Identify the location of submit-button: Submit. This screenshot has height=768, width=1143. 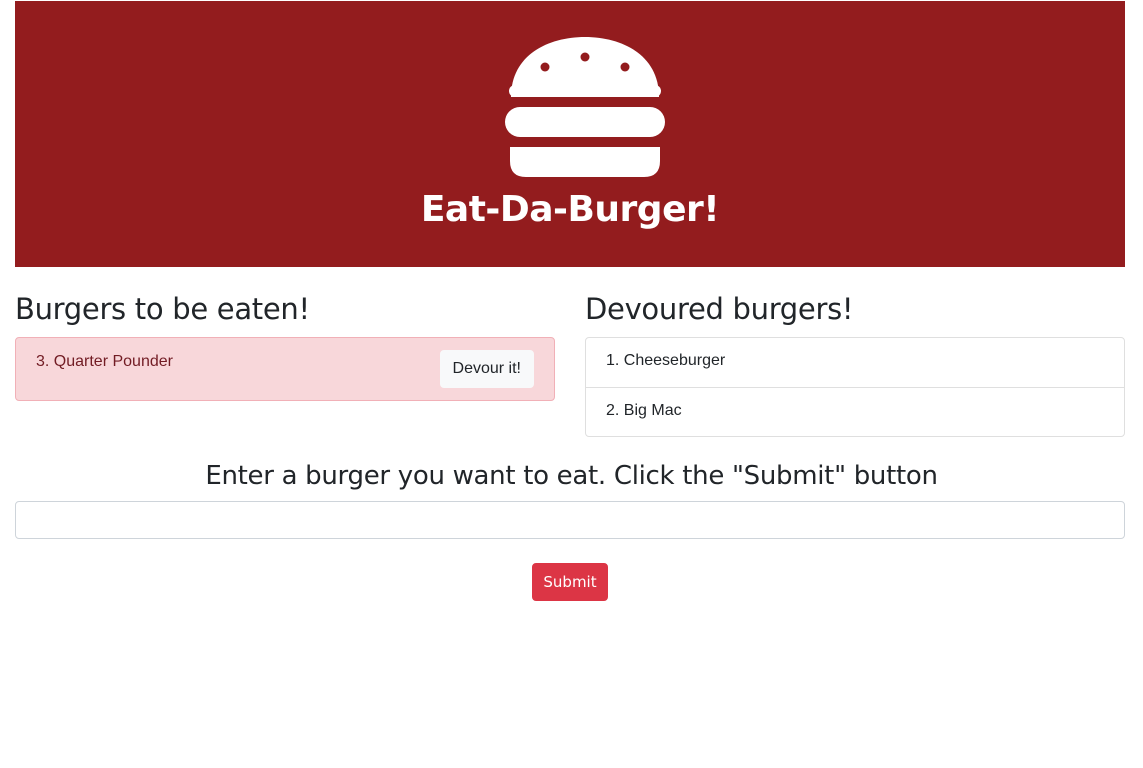
(570, 582).